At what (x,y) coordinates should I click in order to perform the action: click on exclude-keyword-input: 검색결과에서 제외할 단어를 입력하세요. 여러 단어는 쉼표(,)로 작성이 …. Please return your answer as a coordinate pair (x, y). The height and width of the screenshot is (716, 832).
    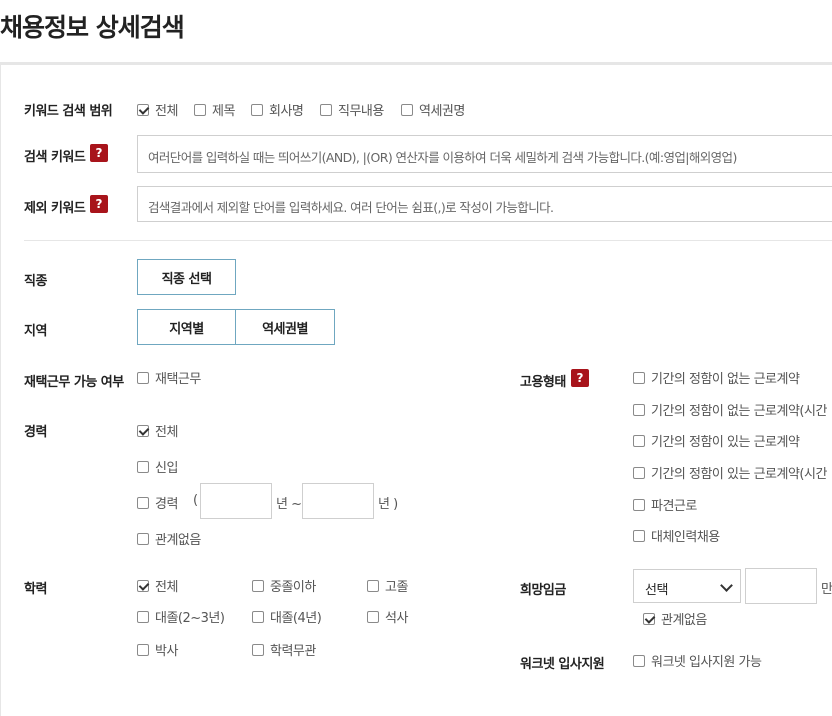
    Looking at the image, I should click on (484, 204).